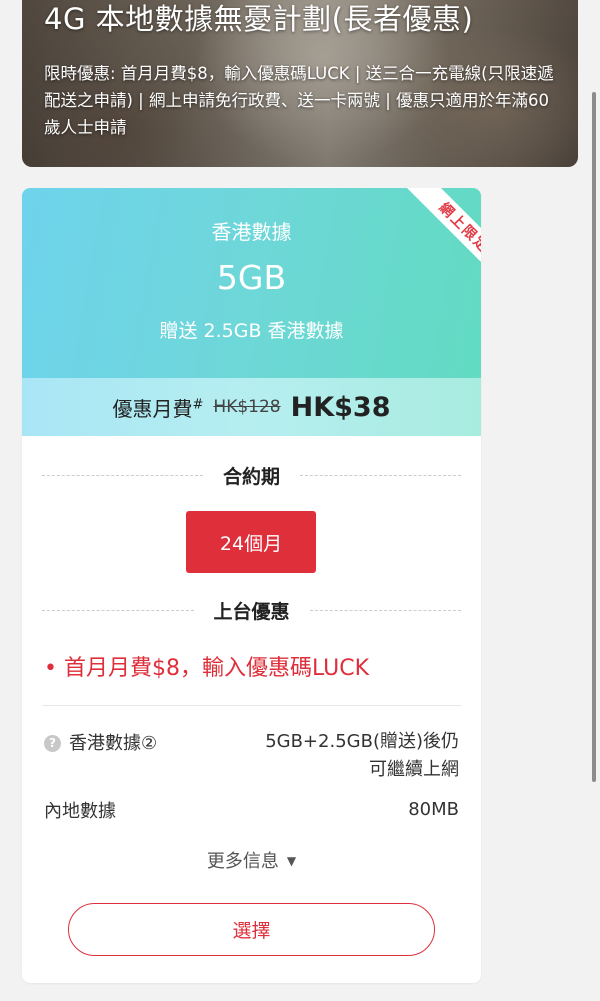 The width and height of the screenshot is (600, 1001). Describe the element at coordinates (340, 407) in the screenshot. I see `offer-price: HK$38` at that location.